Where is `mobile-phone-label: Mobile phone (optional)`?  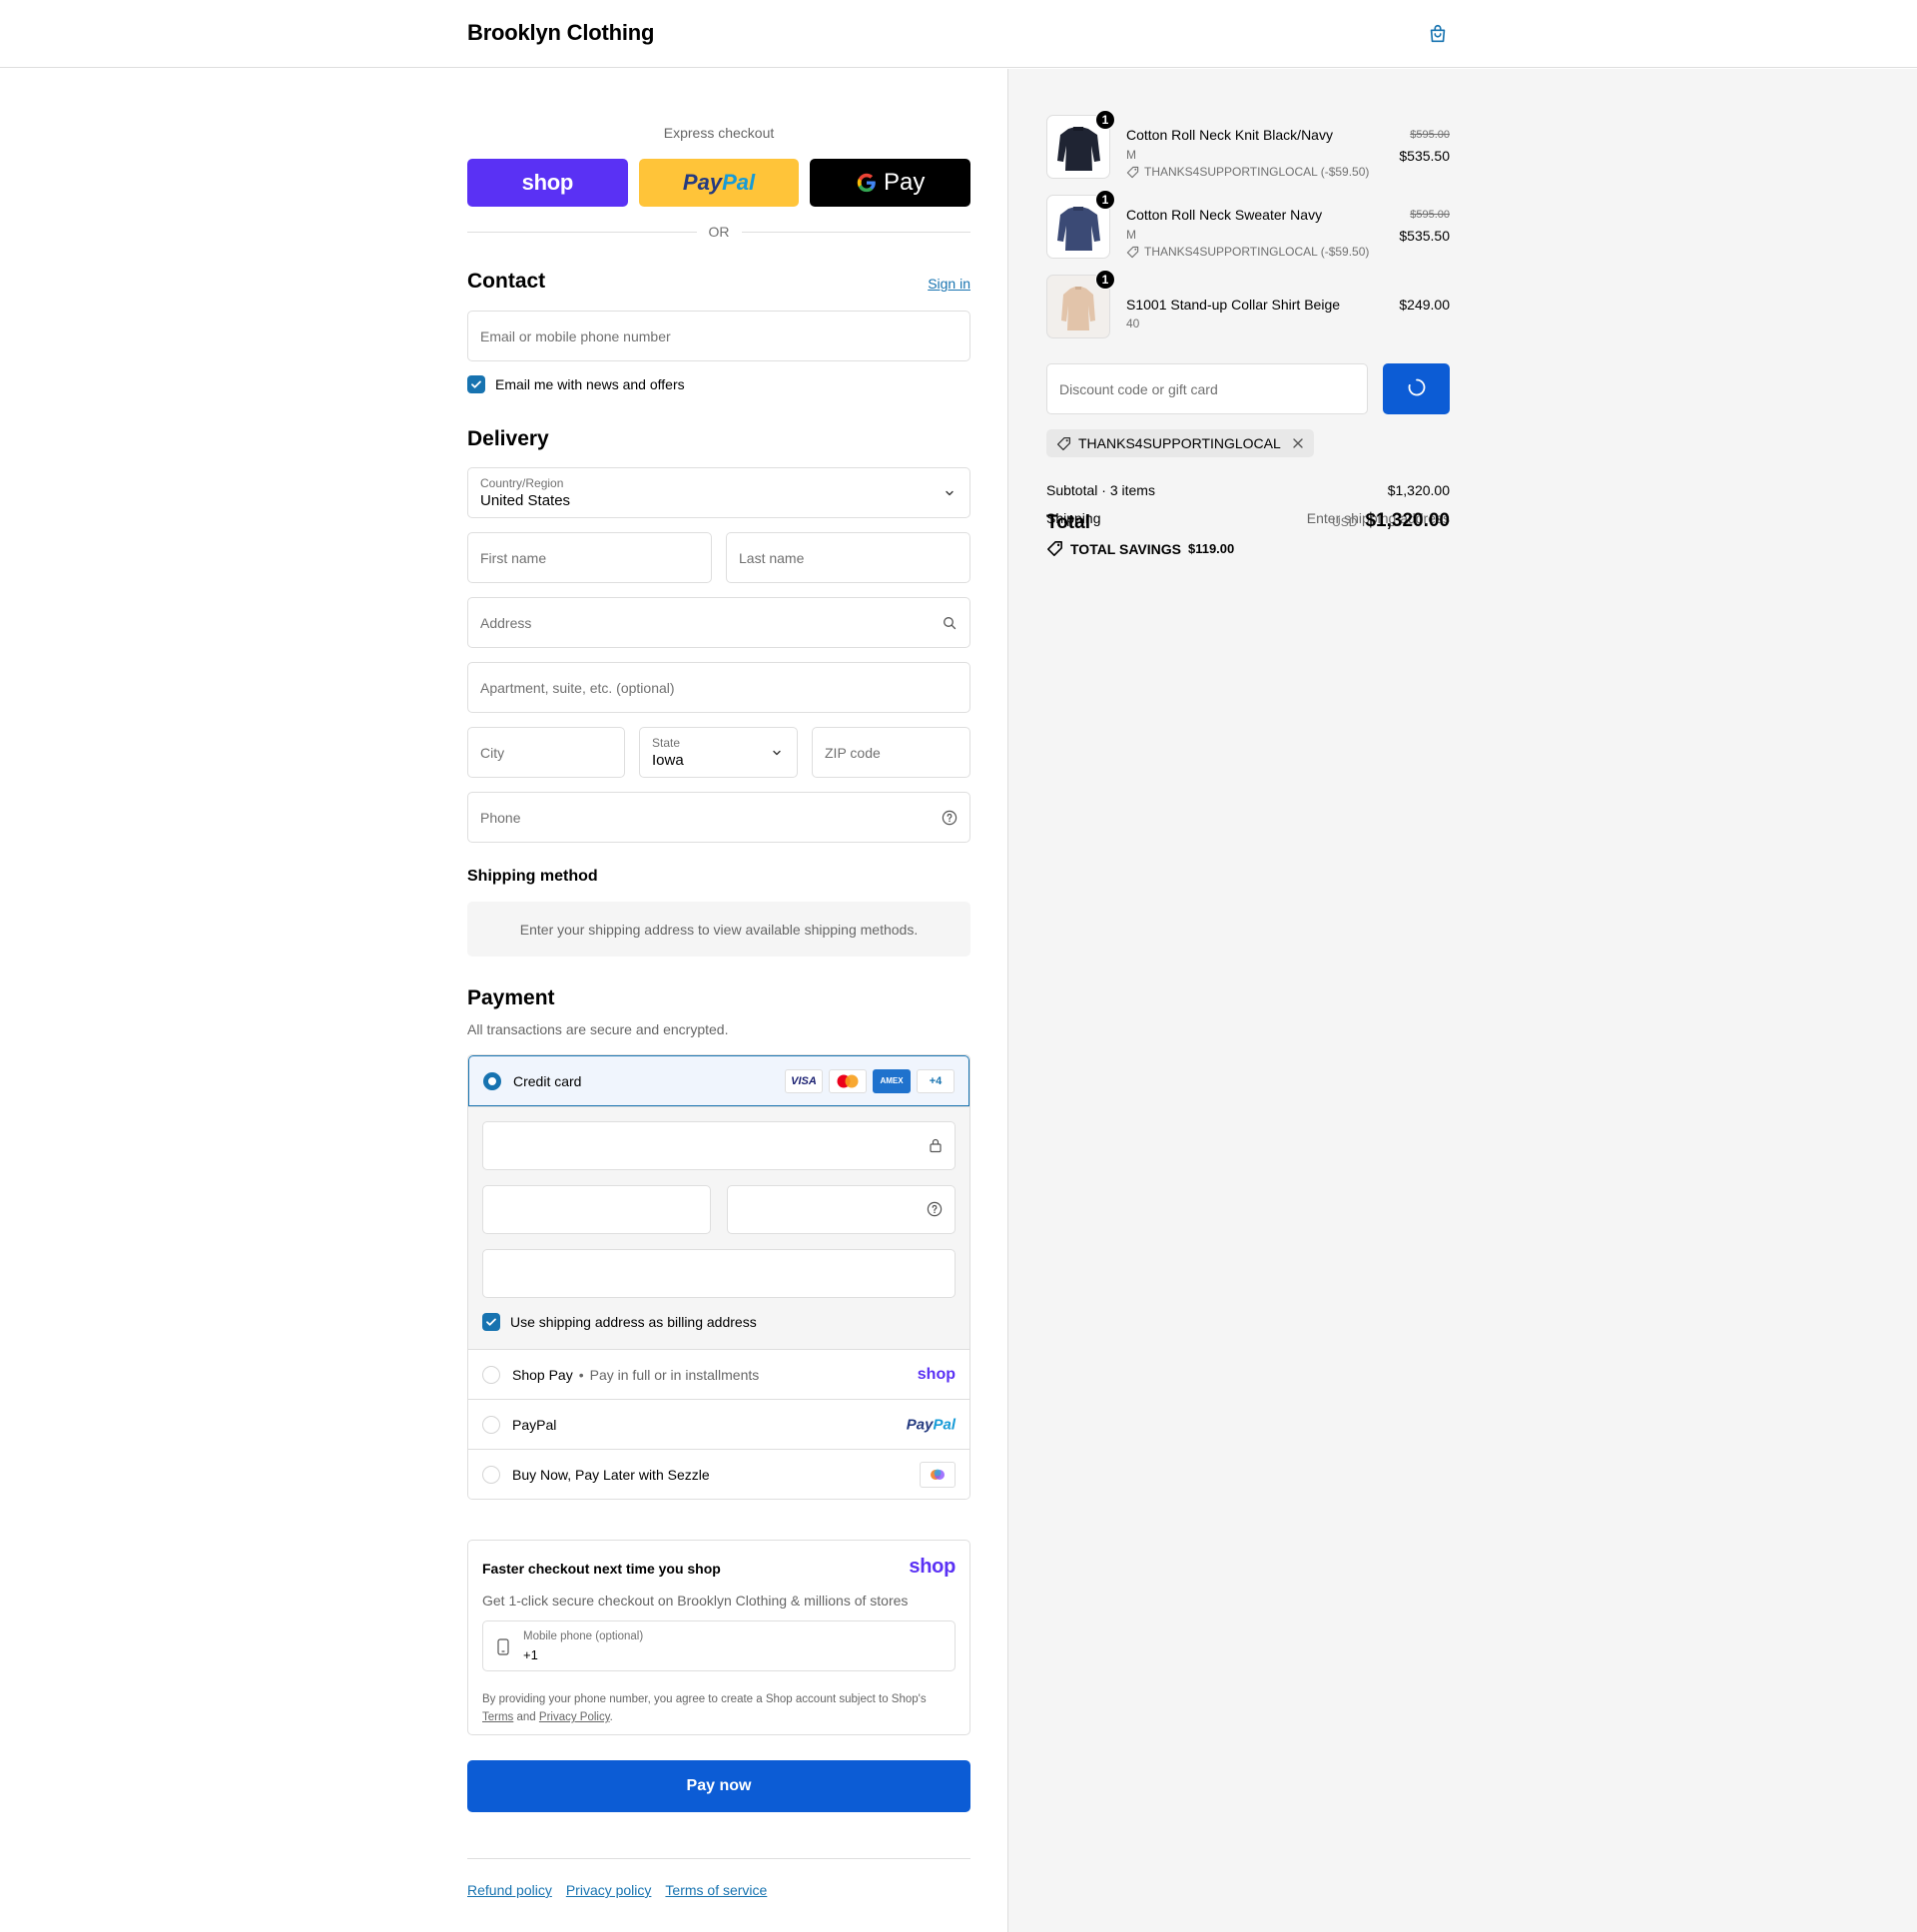
mobile-phone-label: Mobile phone (optional) is located at coordinates (583, 1636).